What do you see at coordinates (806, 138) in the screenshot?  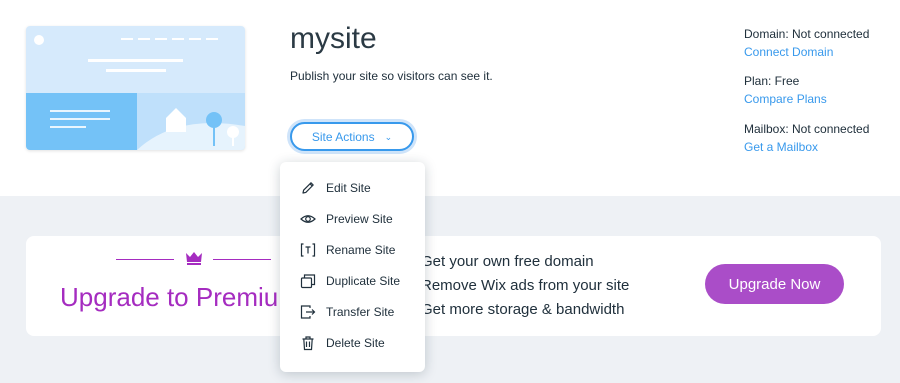 I see `mailbox-info: Mailbox: Not connected Get a Mailbox` at bounding box center [806, 138].